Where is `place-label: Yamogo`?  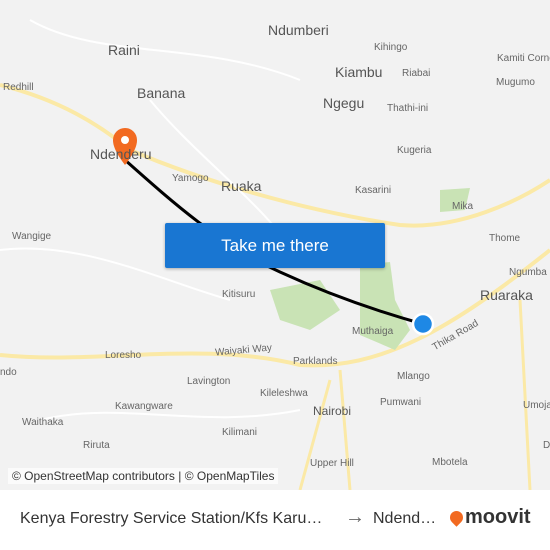 place-label: Yamogo is located at coordinates (190, 178).